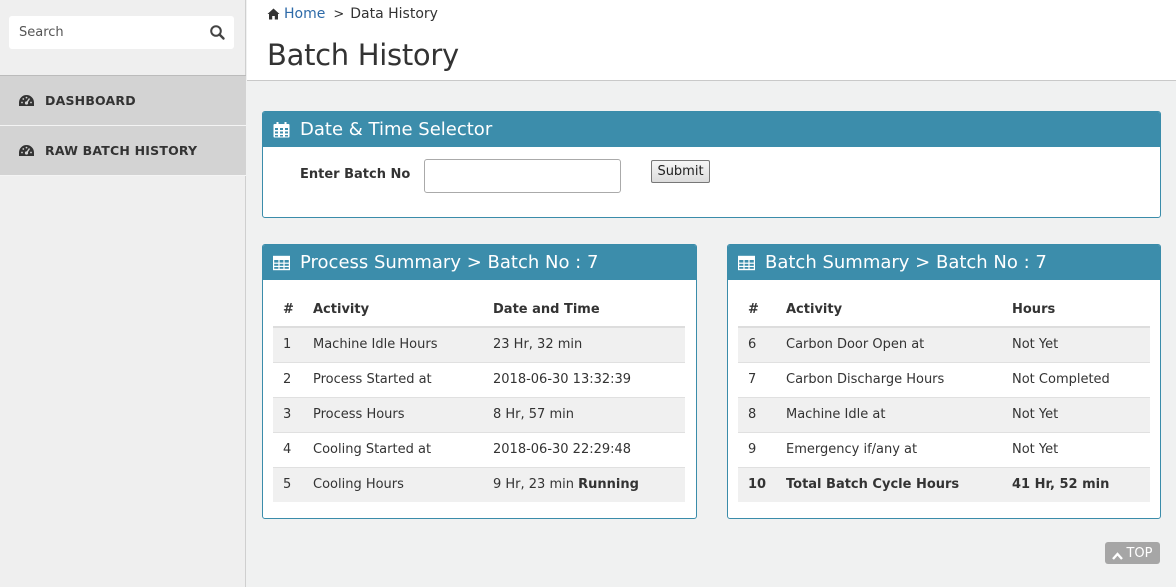  I want to click on row-value: 41 Hr, 52 min, so click(1076, 484).